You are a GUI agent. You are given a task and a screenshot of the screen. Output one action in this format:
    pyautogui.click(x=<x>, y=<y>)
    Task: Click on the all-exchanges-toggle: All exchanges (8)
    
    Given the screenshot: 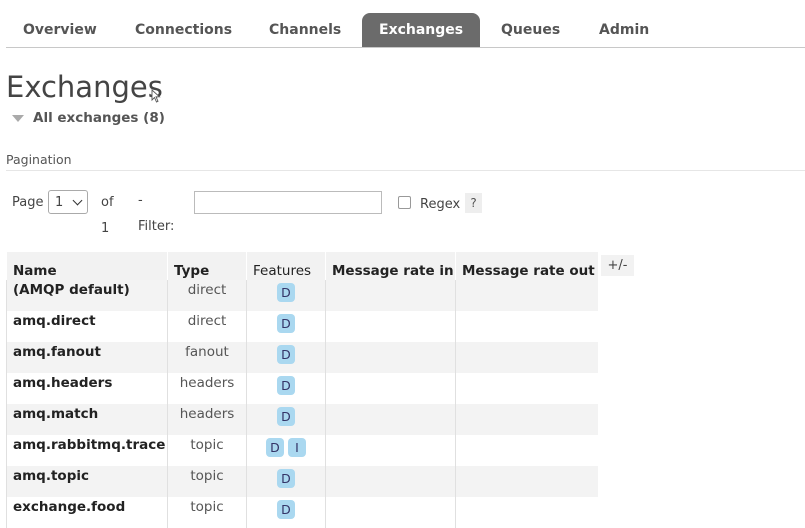 What is the action you would take?
    pyautogui.click(x=88, y=118)
    